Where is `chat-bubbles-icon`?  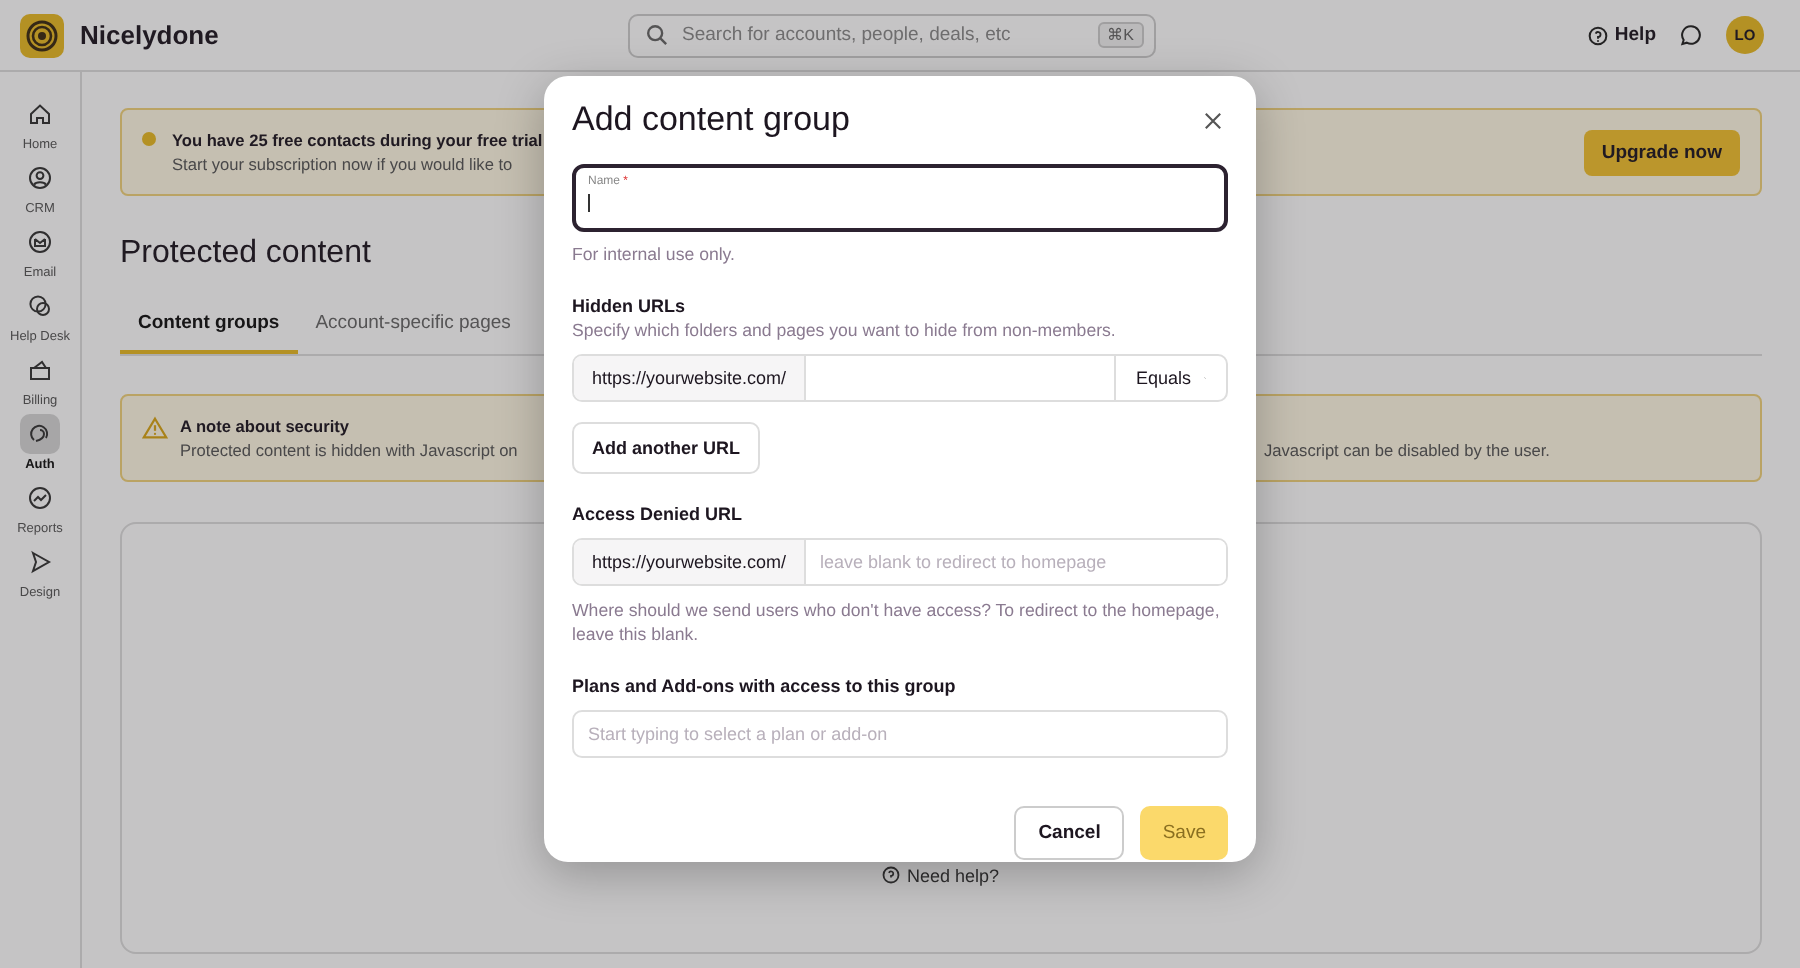 chat-bubbles-icon is located at coordinates (40, 306).